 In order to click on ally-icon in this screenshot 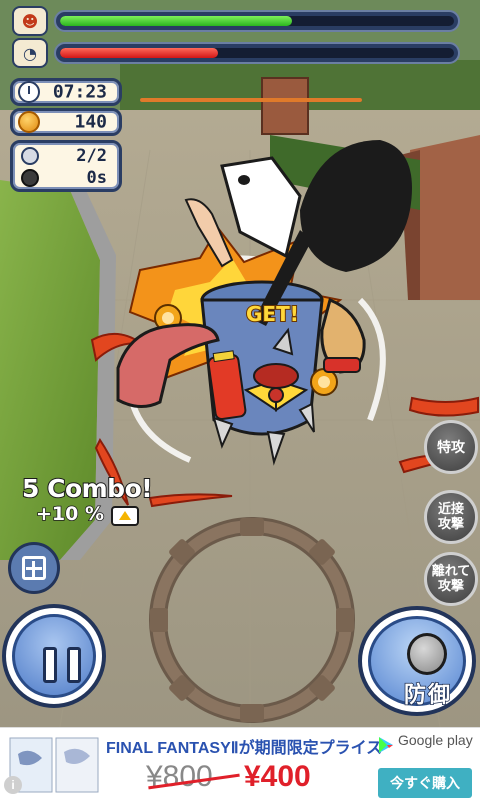, I will do `click(30, 156)`.